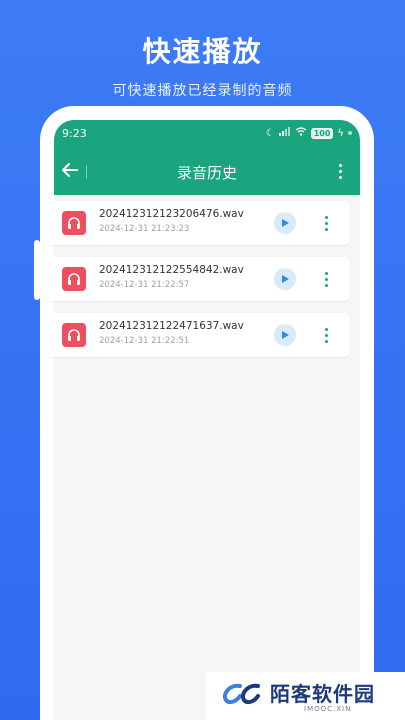 The image size is (405, 720). What do you see at coordinates (202, 51) in the screenshot?
I see `promo-title: 快速播放` at bounding box center [202, 51].